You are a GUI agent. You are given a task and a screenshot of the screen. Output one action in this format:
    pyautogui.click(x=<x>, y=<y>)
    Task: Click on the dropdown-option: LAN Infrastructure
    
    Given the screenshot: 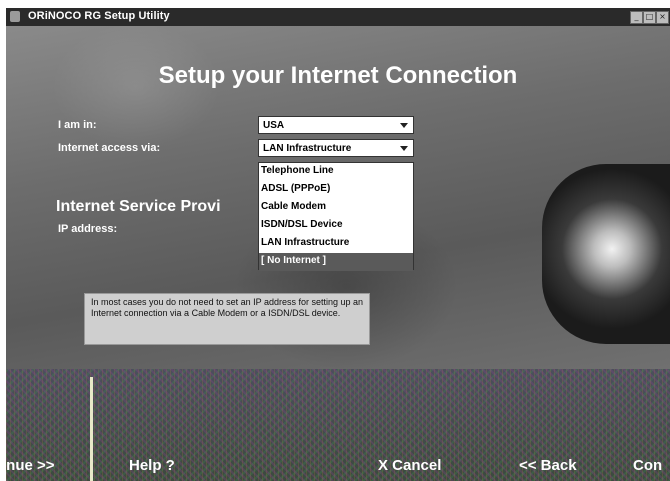 What is the action you would take?
    pyautogui.click(x=336, y=244)
    